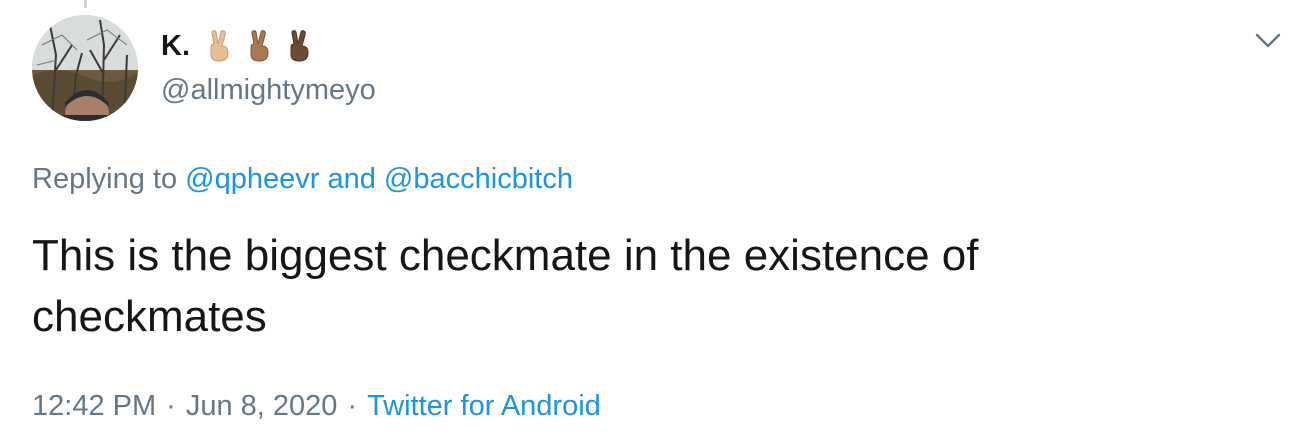 The height and width of the screenshot is (448, 1310). Describe the element at coordinates (299, 46) in the screenshot. I see `victory-hand-dark-skin-icon` at that location.